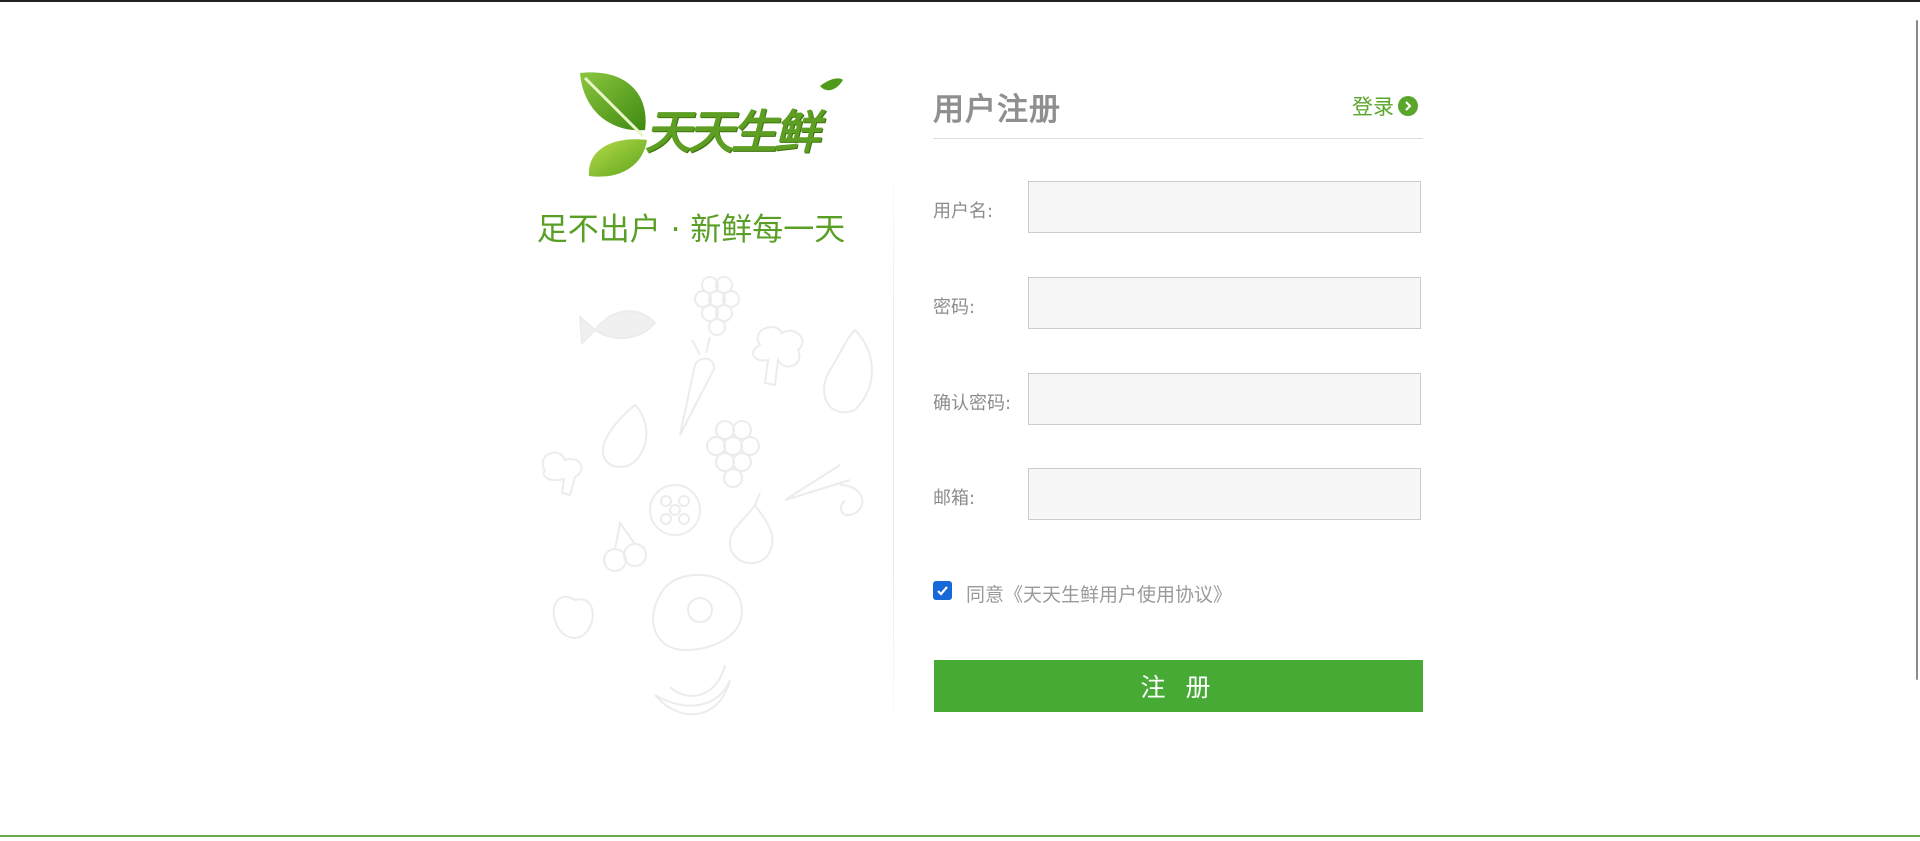 The width and height of the screenshot is (1920, 841). What do you see at coordinates (1178, 138) in the screenshot?
I see `title-divider` at bounding box center [1178, 138].